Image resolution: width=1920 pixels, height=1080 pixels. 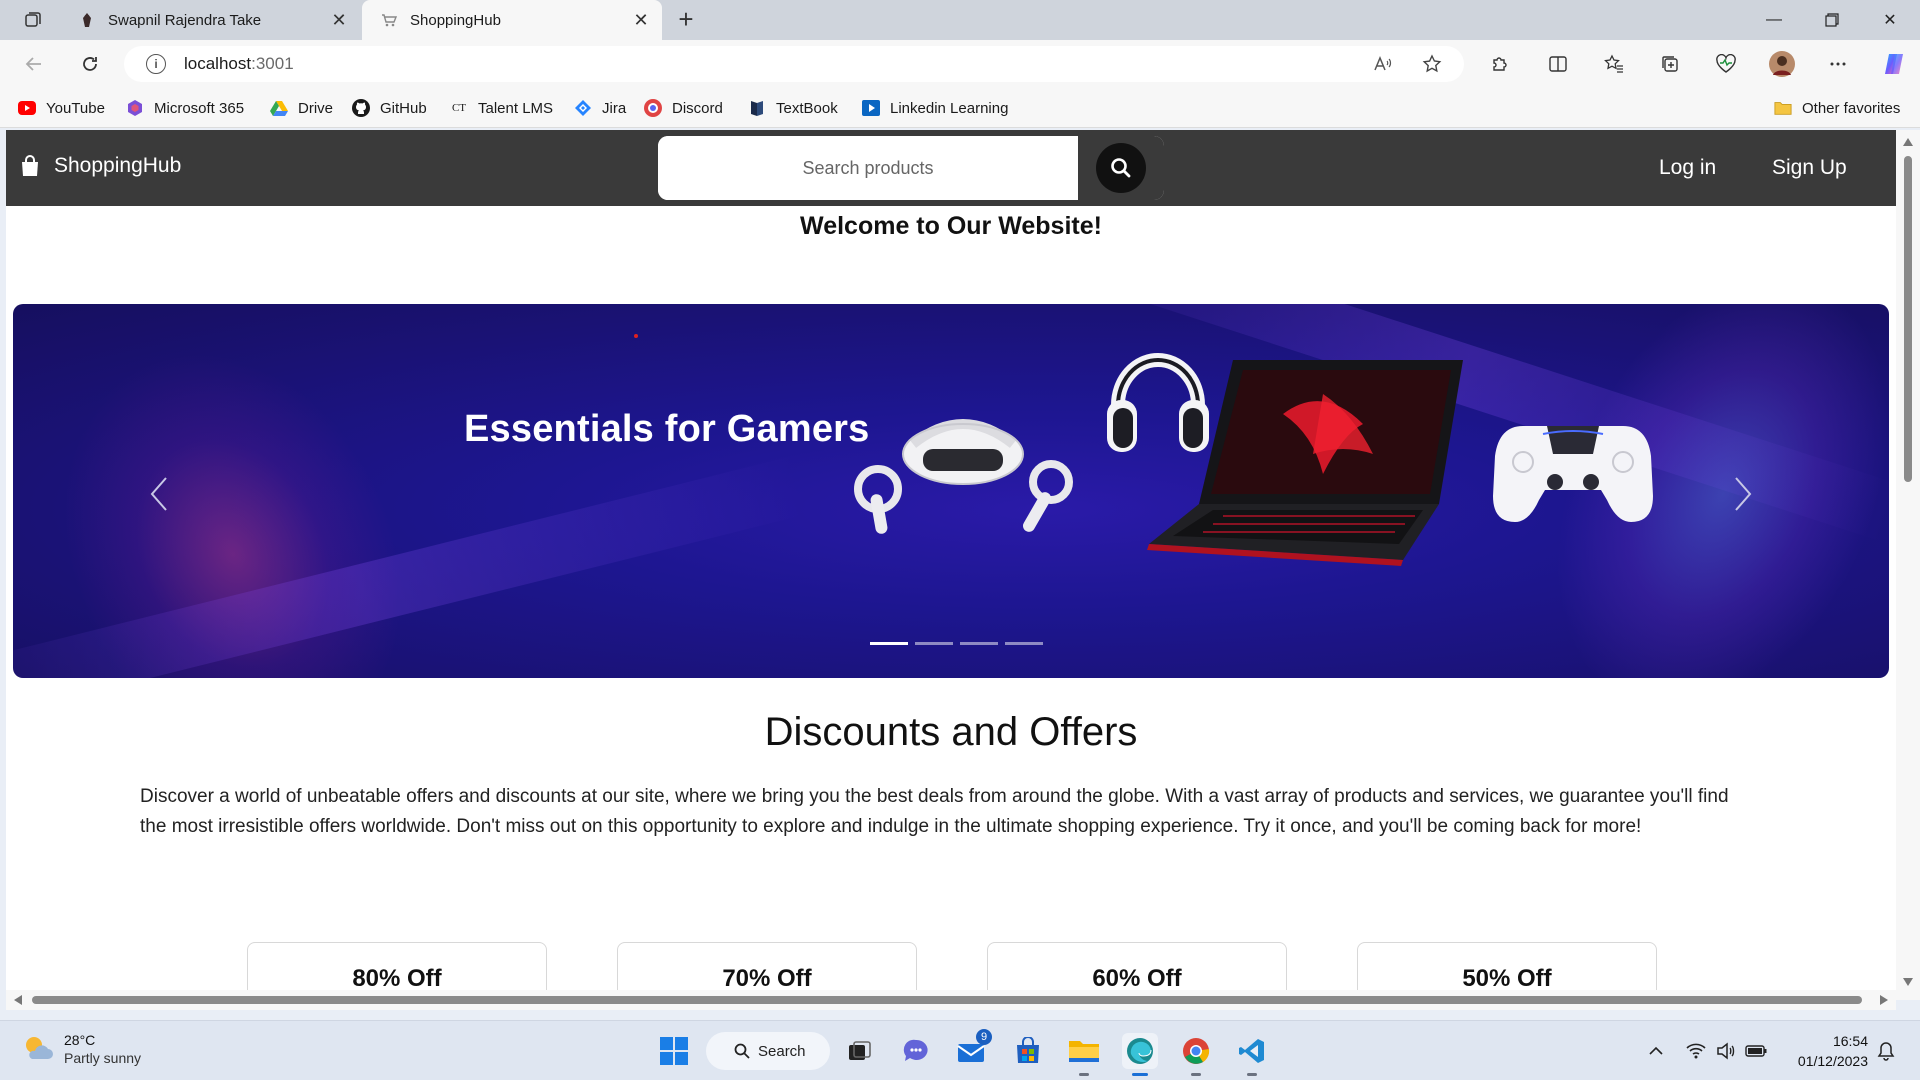 What do you see at coordinates (1726, 1051) in the screenshot?
I see `volume-icon` at bounding box center [1726, 1051].